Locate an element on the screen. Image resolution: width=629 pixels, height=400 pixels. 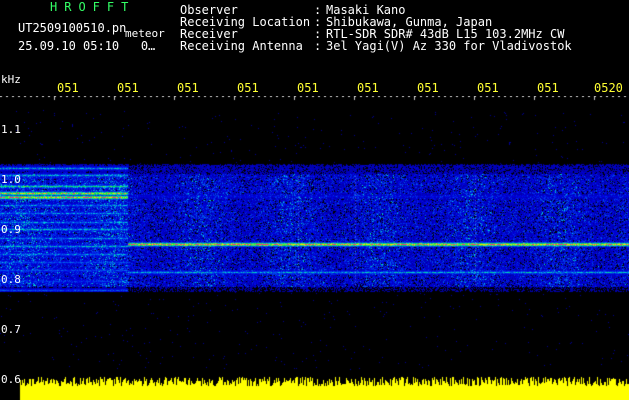
y-tick-label: 1.0 is located at coordinates (11, 179).